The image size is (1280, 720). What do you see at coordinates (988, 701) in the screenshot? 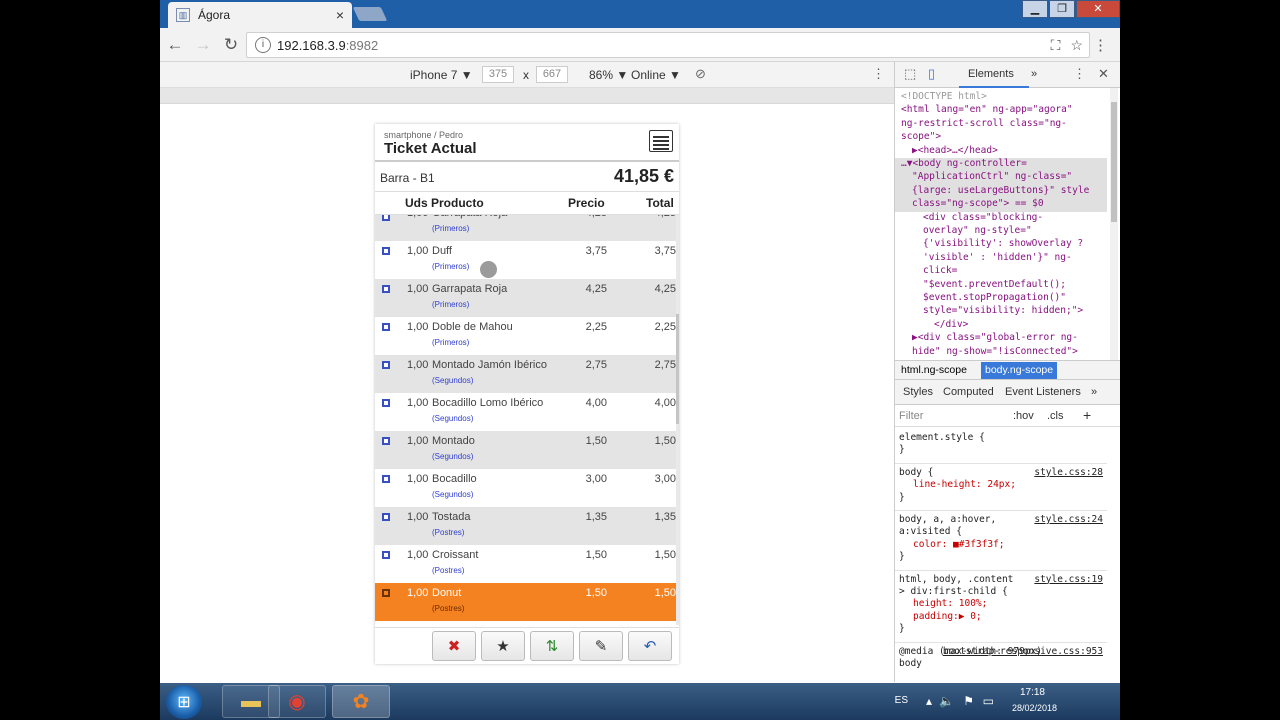
I see `network-icon: ▭` at bounding box center [988, 701].